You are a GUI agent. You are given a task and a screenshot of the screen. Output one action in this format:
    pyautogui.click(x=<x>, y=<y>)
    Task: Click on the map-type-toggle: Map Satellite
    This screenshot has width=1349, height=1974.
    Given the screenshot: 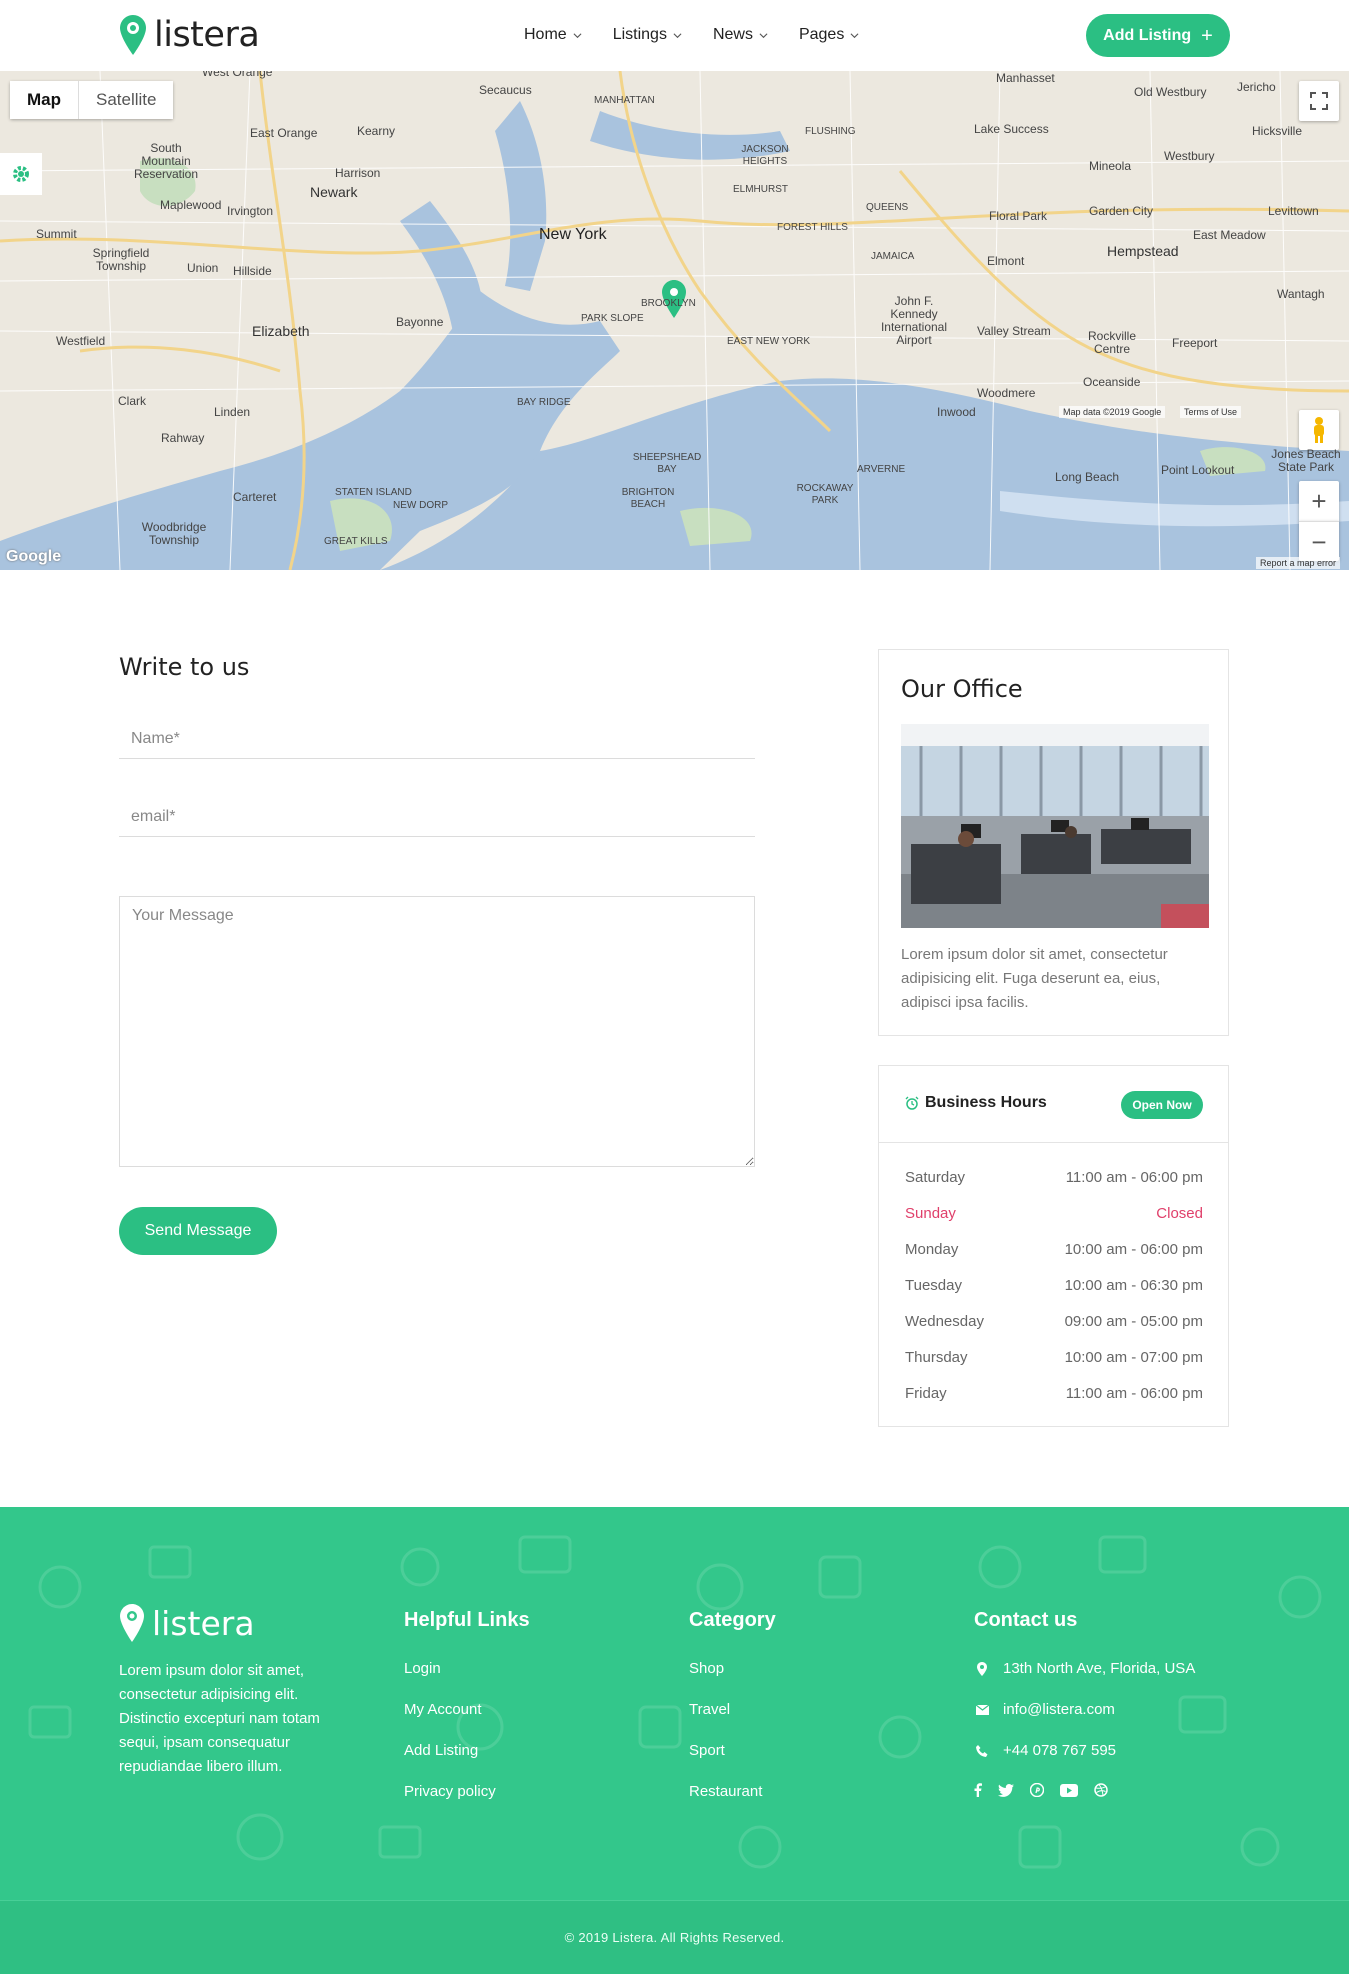 What is the action you would take?
    pyautogui.click(x=92, y=100)
    